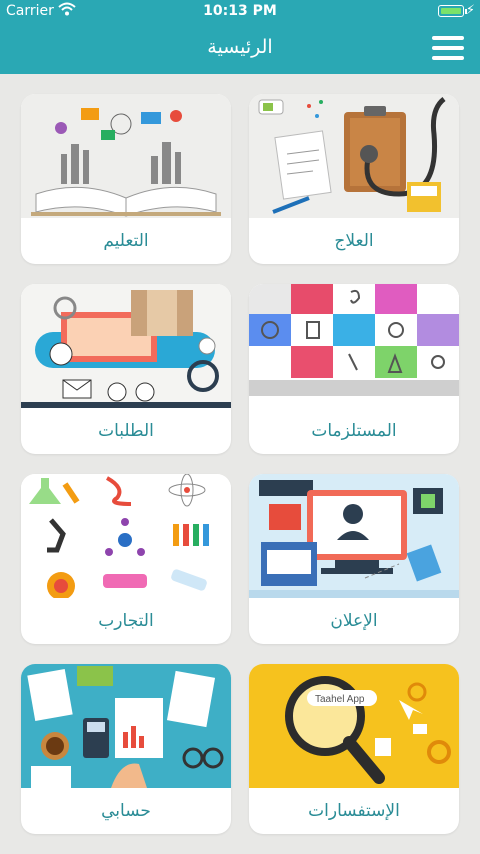 The height and width of the screenshot is (854, 480). I want to click on card-inquiries: Taahel App الإستفسارات, so click(354, 749).